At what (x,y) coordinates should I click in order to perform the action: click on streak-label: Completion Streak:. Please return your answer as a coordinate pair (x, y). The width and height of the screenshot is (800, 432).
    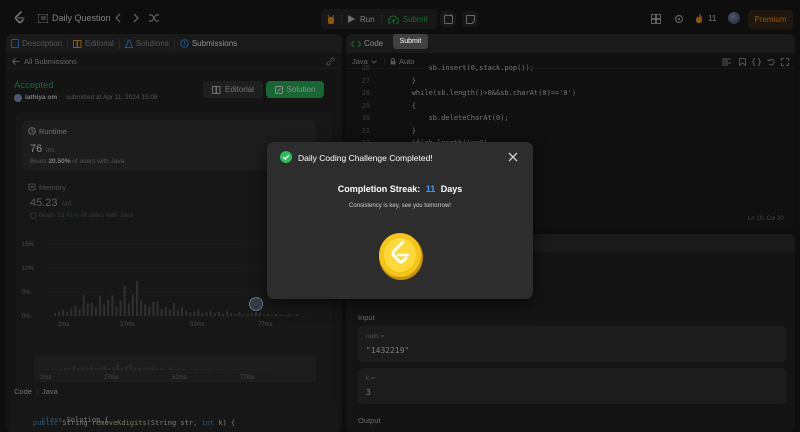
    Looking at the image, I should click on (379, 189).